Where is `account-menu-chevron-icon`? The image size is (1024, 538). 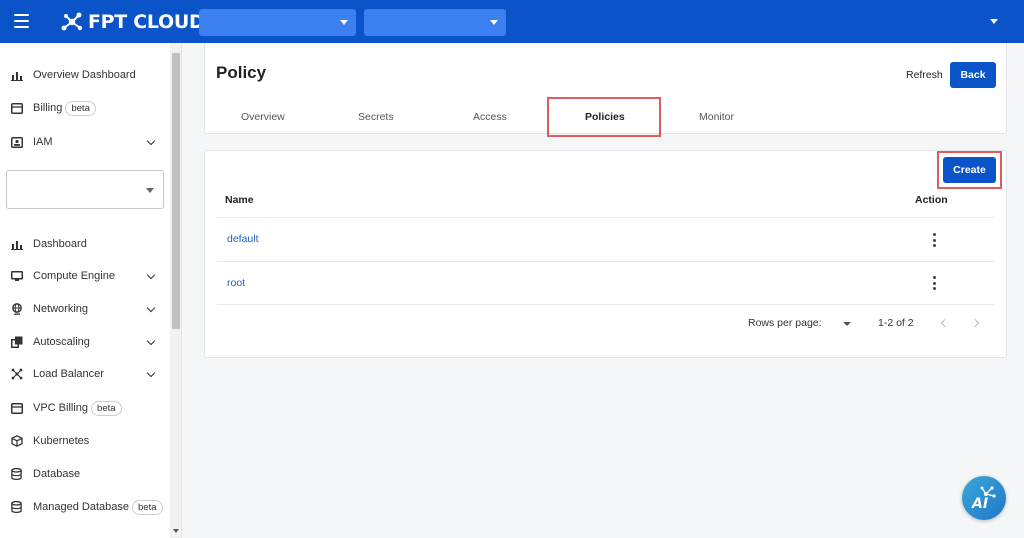
account-menu-chevron-icon is located at coordinates (994, 21).